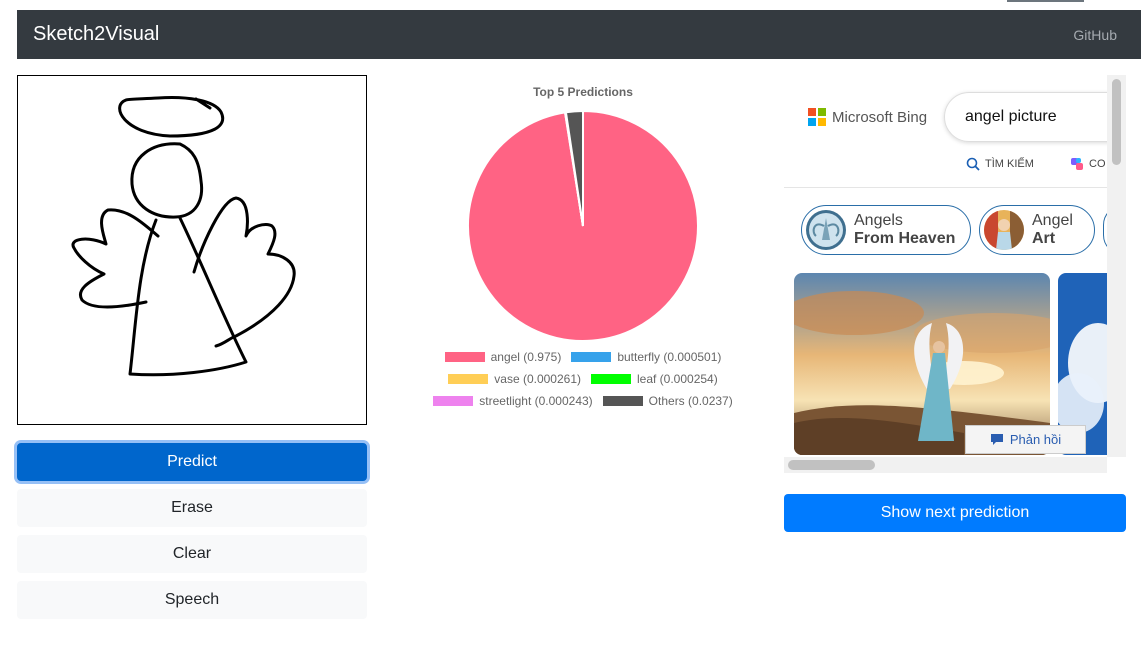 The width and height of the screenshot is (1145, 652). Describe the element at coordinates (183, 236) in the screenshot. I see `sketch-drawing` at that location.